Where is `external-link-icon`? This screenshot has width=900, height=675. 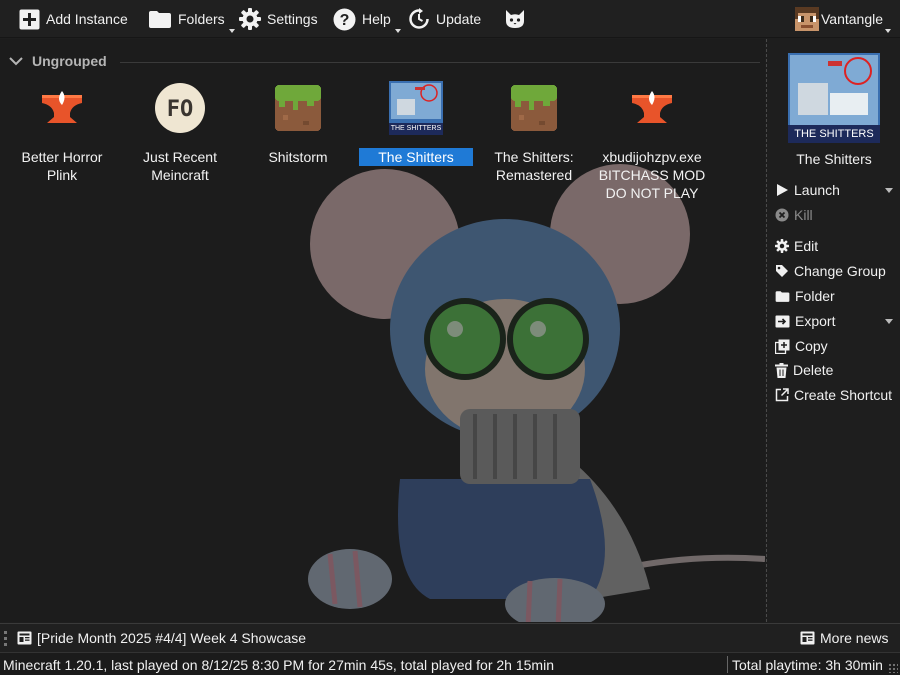 external-link-icon is located at coordinates (782, 395).